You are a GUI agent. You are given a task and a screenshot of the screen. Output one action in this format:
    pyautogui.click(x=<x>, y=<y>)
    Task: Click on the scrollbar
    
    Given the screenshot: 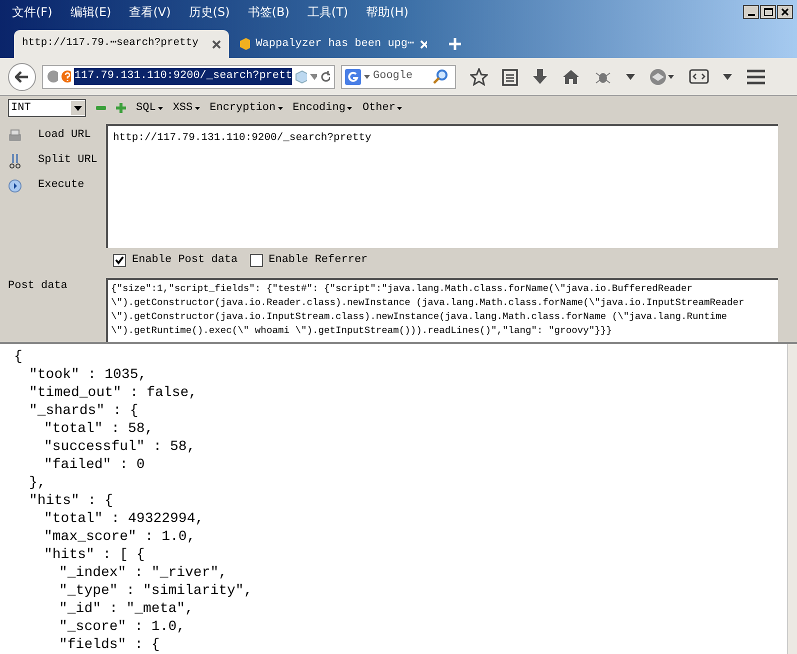 What is the action you would take?
    pyautogui.click(x=792, y=499)
    